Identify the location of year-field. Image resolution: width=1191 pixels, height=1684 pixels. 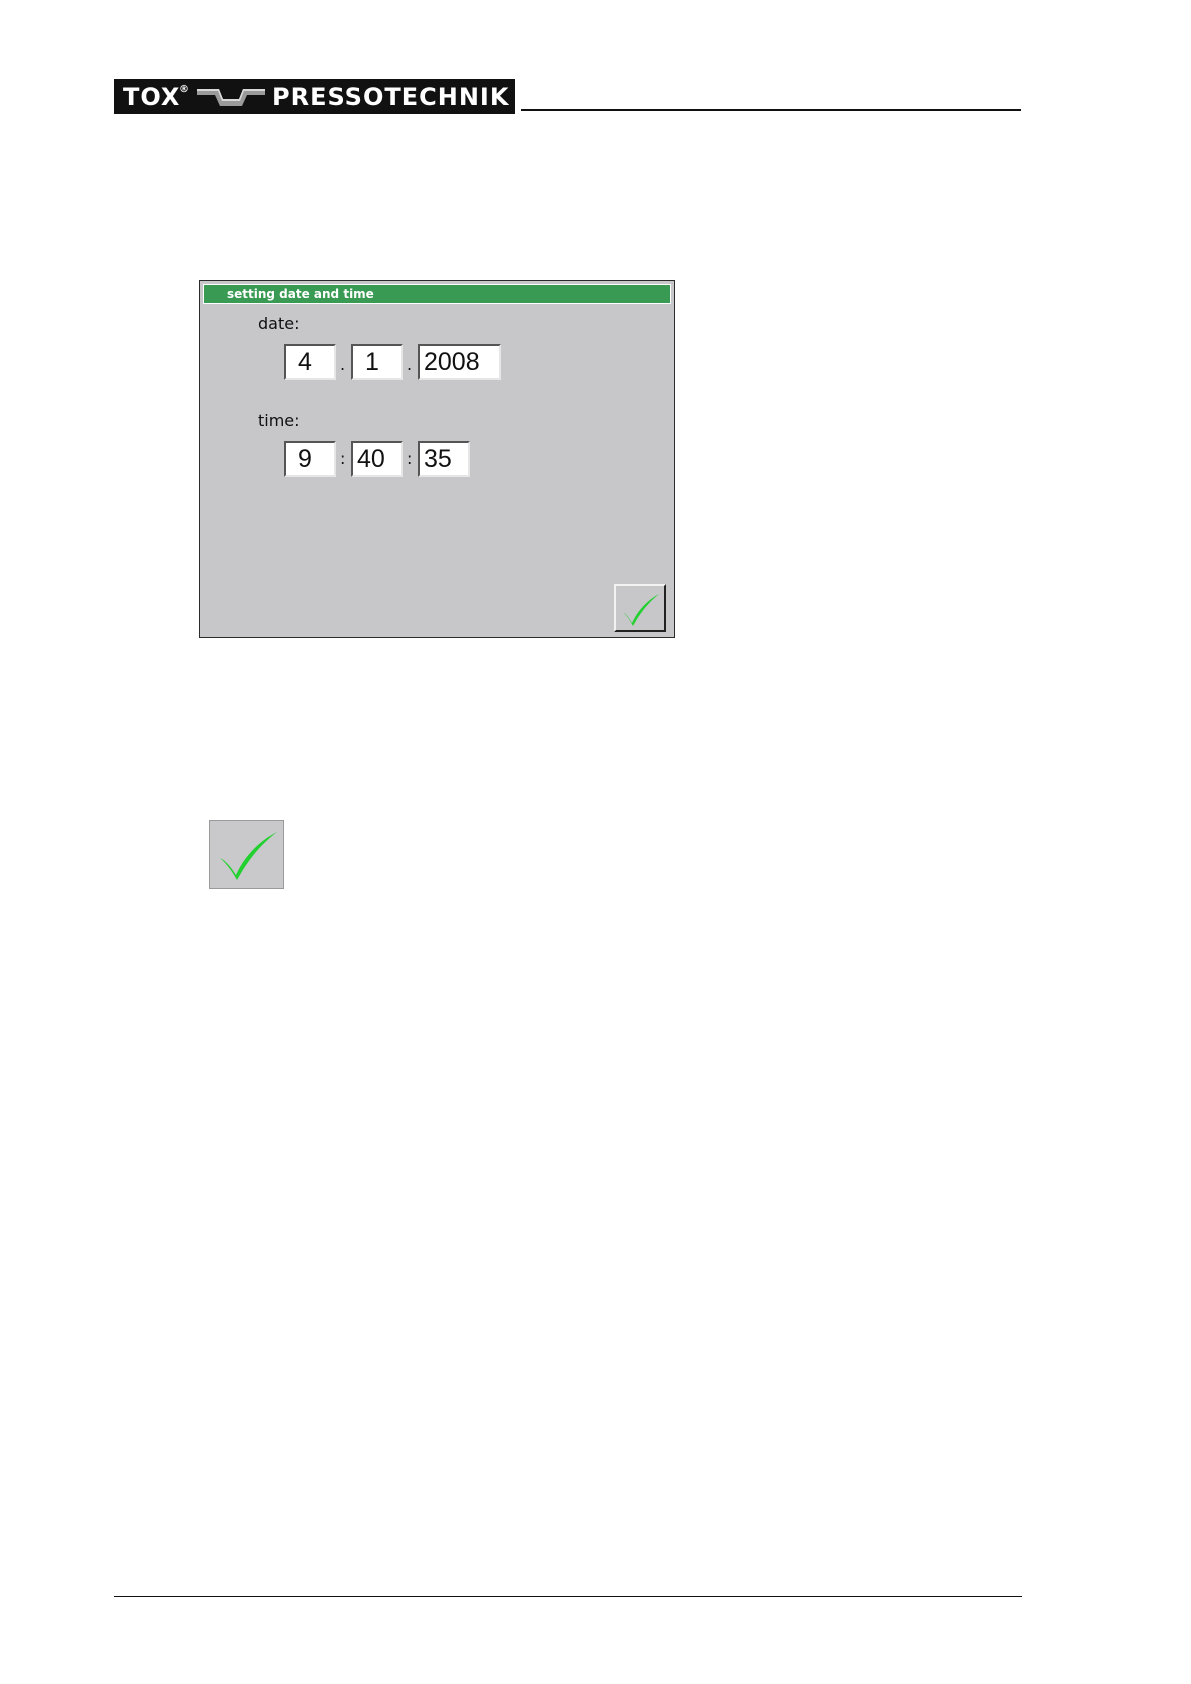
(459, 362).